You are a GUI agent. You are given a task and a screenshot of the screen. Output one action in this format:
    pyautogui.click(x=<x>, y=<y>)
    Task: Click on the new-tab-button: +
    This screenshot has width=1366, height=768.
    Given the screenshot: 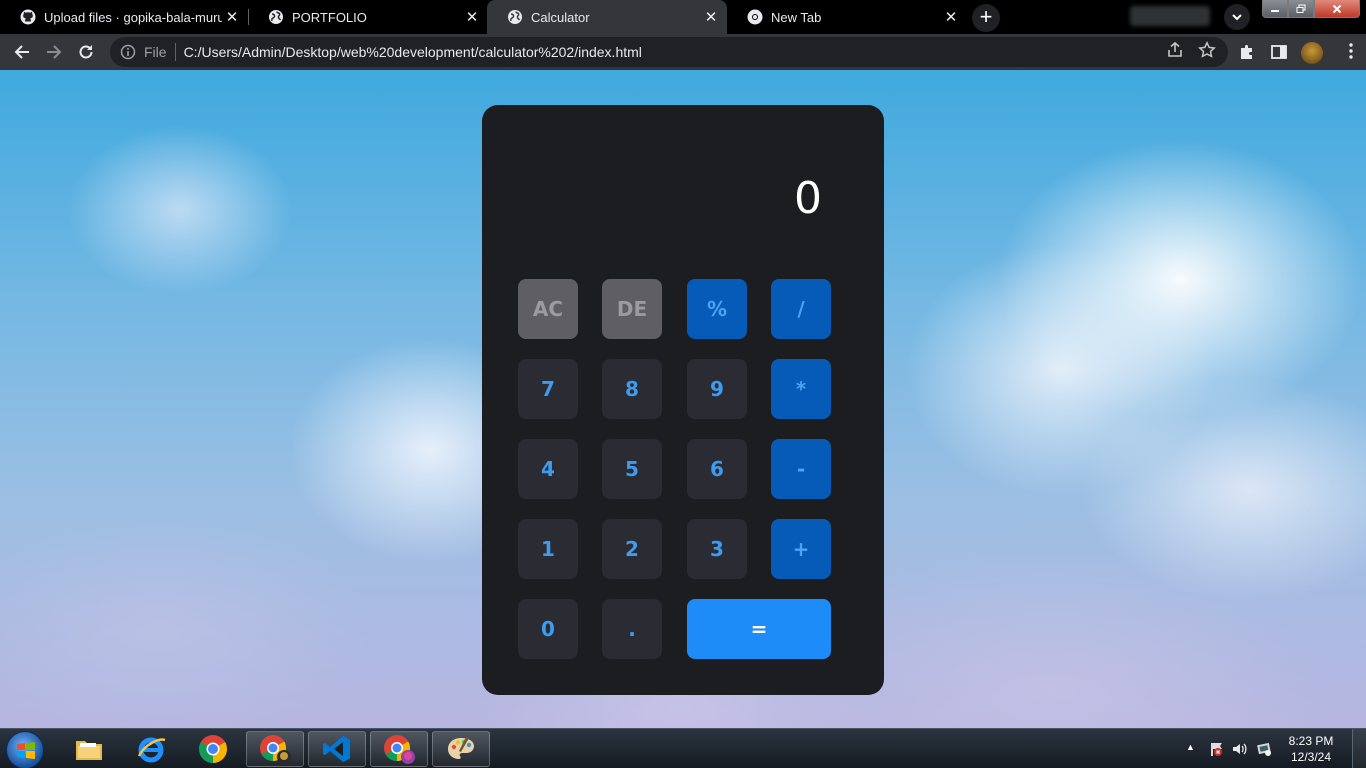 What is the action you would take?
    pyautogui.click(x=986, y=18)
    